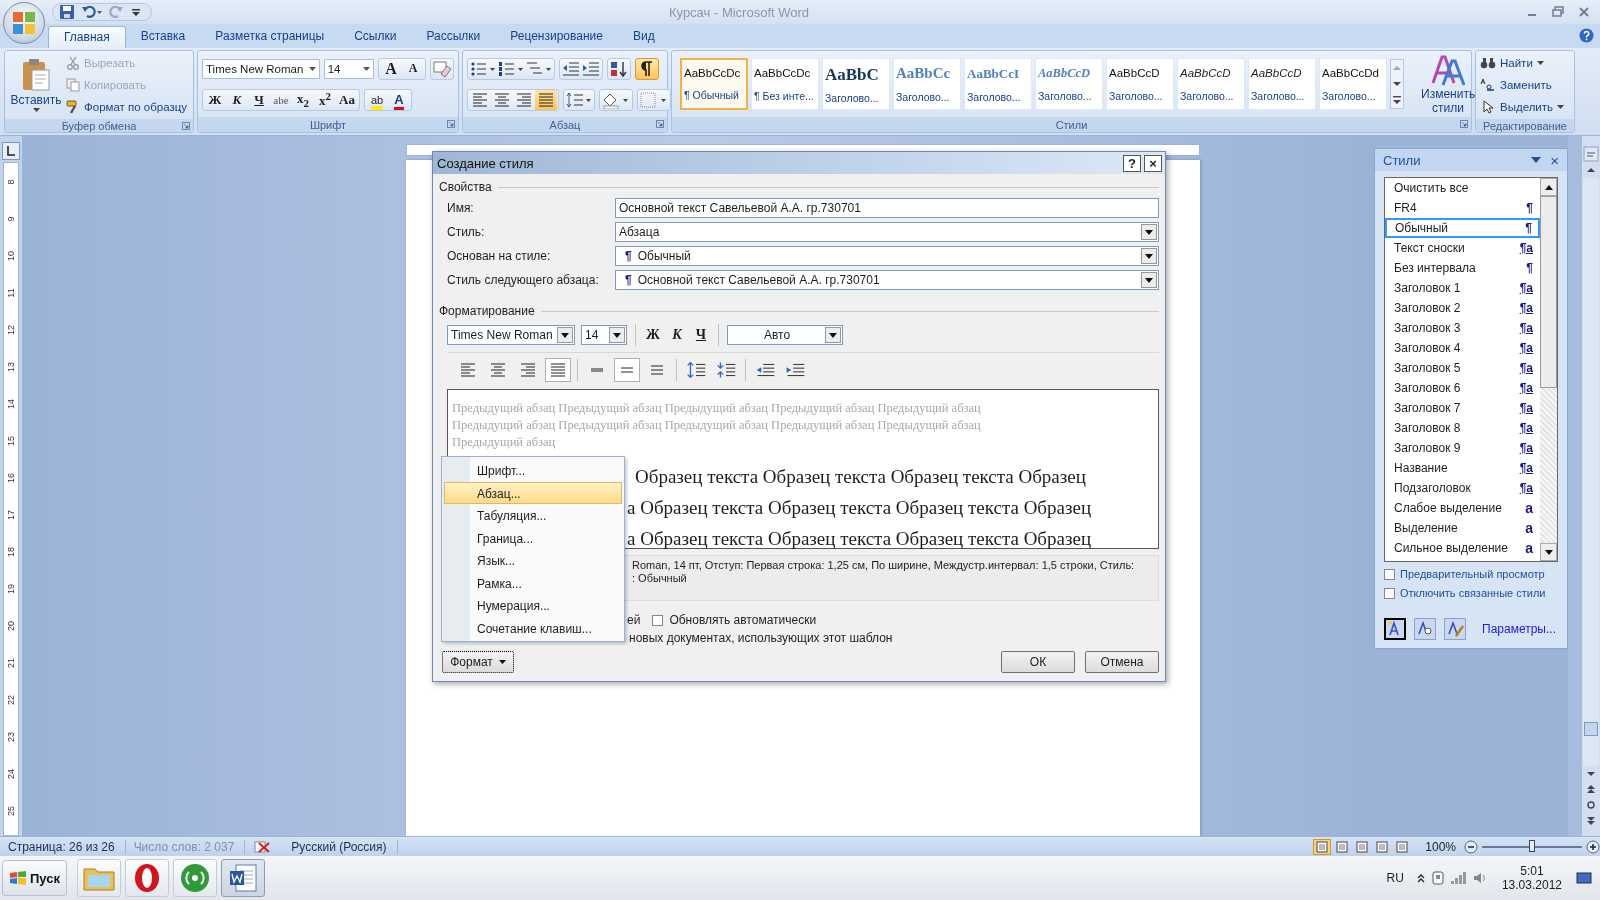 This screenshot has height=900, width=1600. I want to click on spelling-icon, so click(262, 846).